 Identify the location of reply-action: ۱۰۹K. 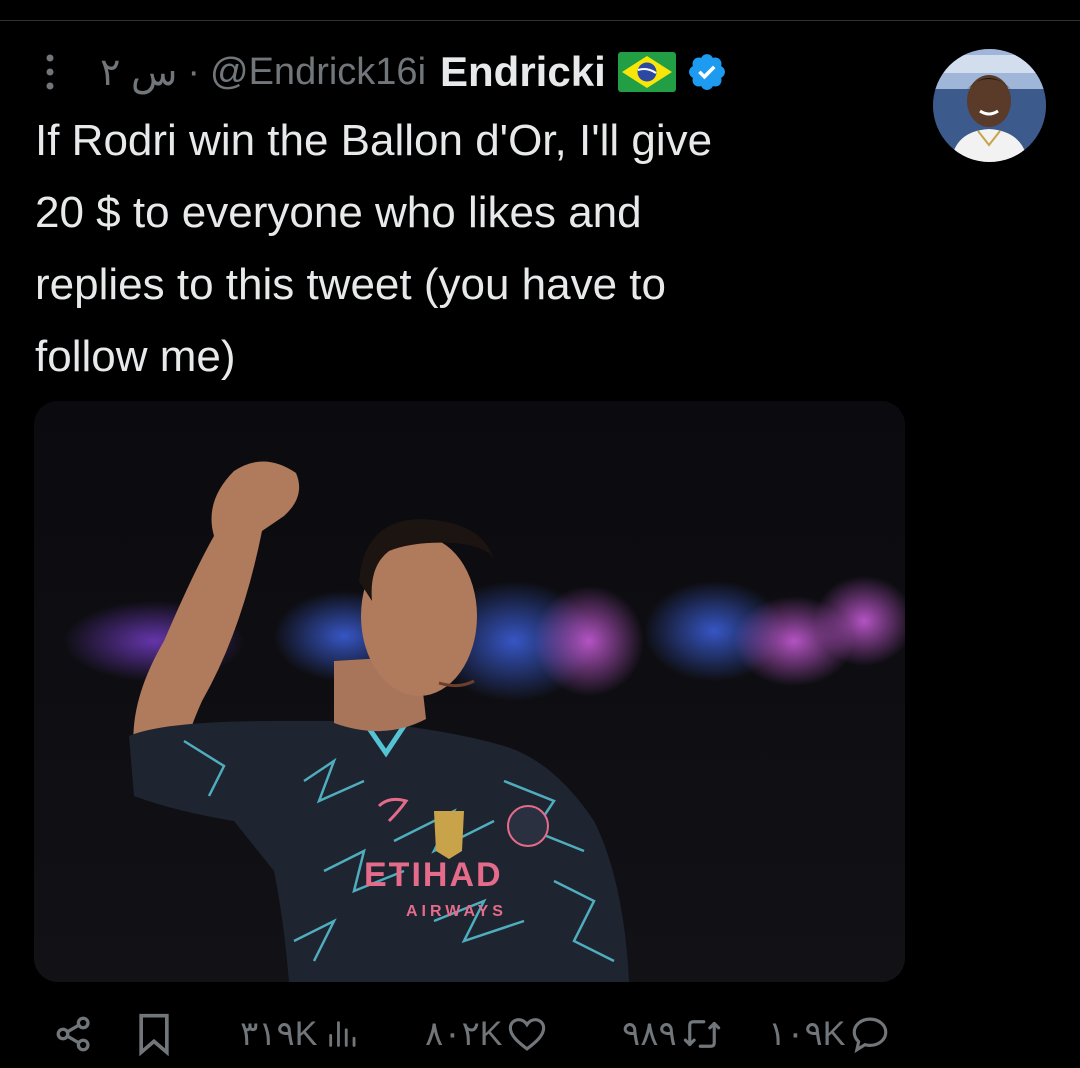
(829, 1034).